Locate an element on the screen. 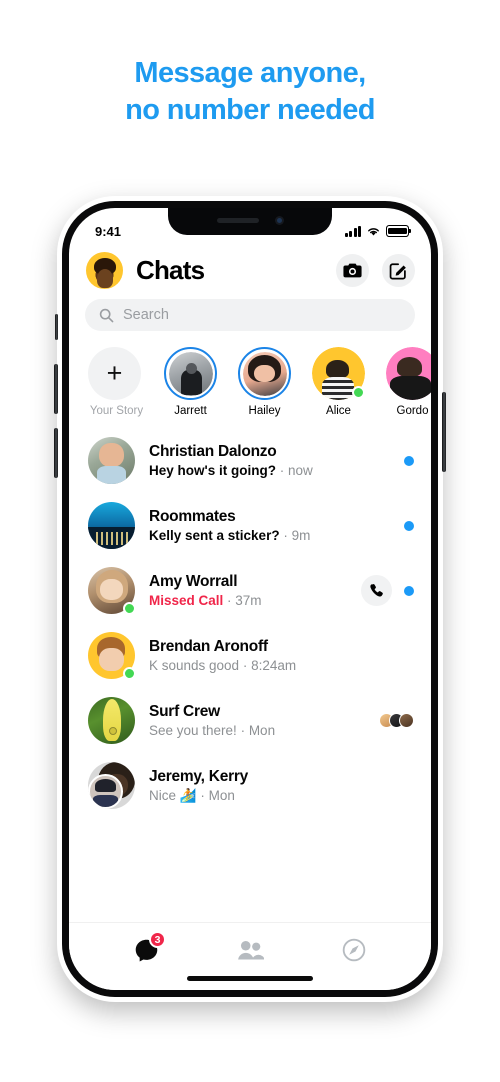 The width and height of the screenshot is (500, 1082). chat-name: Roommates is located at coordinates (192, 516).